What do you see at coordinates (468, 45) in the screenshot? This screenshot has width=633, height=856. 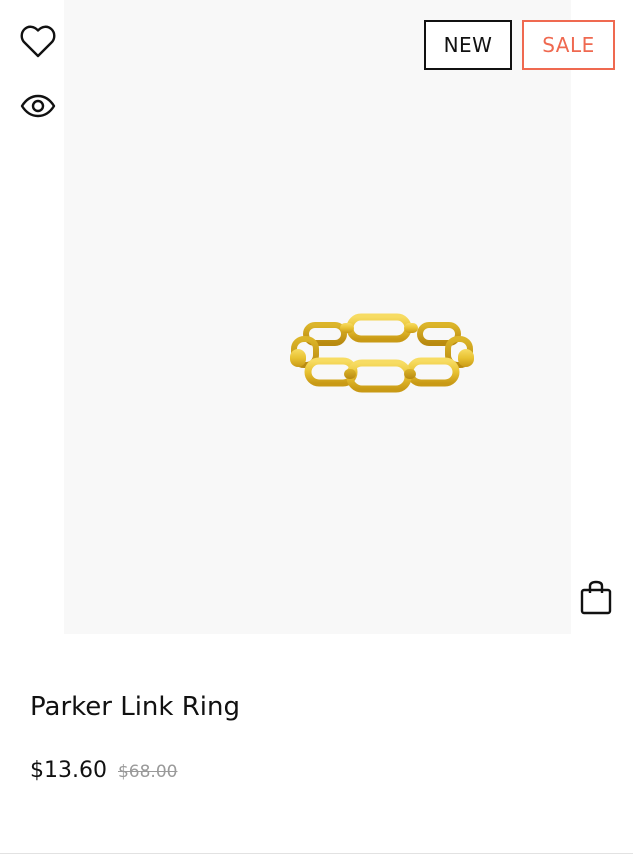 I see `new-badge: NEW` at bounding box center [468, 45].